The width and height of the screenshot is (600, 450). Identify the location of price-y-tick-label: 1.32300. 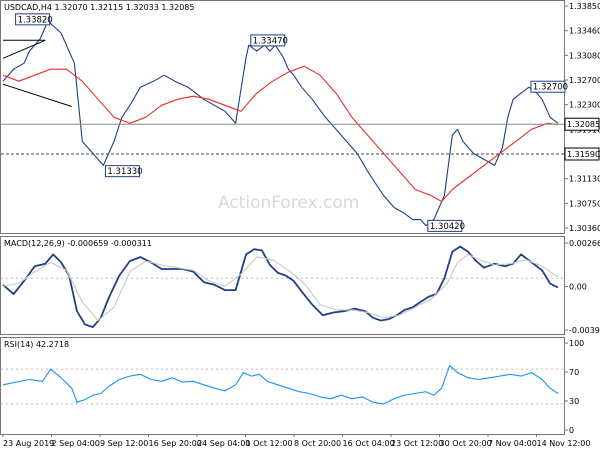
(584, 105).